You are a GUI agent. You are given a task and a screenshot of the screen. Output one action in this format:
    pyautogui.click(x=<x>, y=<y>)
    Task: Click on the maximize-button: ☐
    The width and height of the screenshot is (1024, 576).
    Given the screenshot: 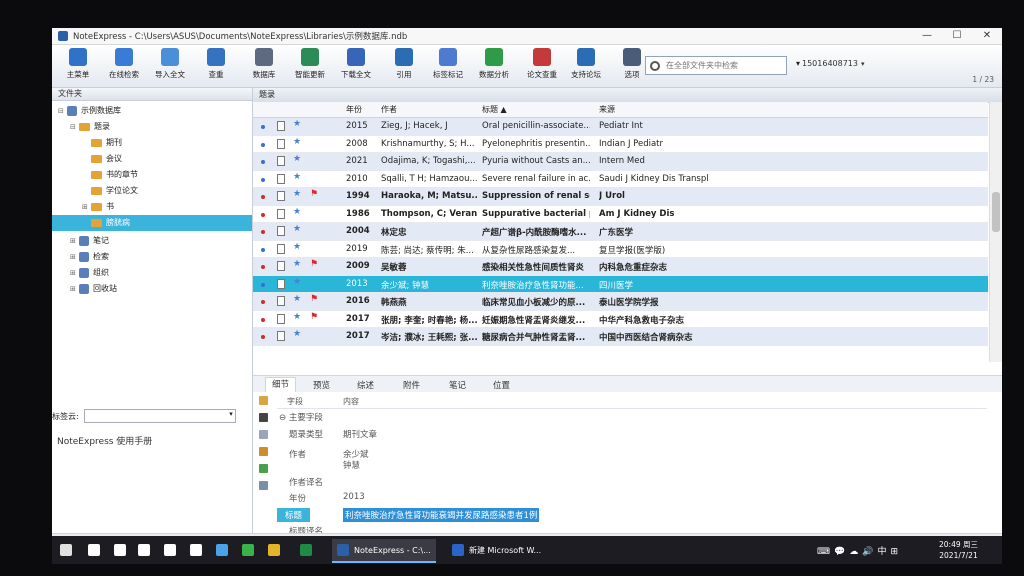 What is the action you would take?
    pyautogui.click(x=957, y=36)
    